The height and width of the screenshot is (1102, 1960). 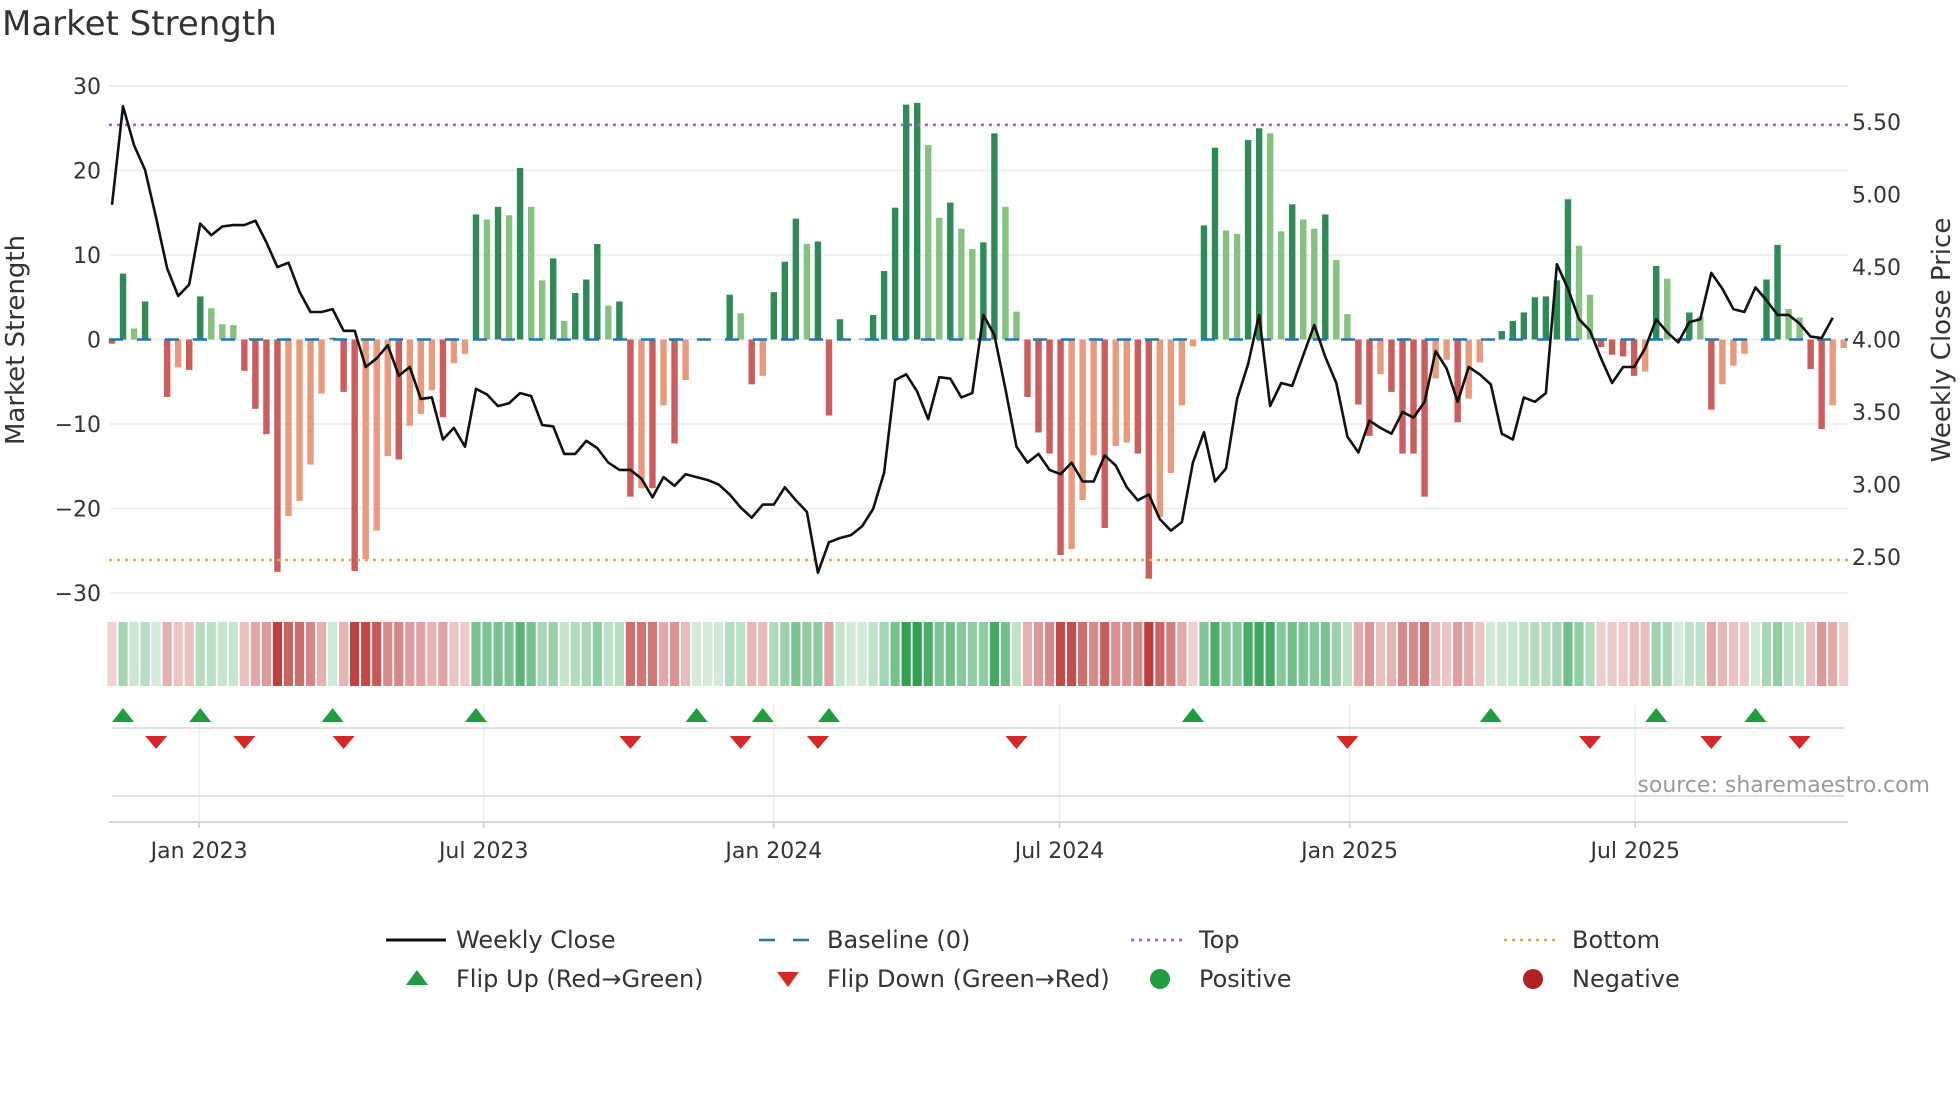 What do you see at coordinates (864, 940) in the screenshot?
I see `legend-item-baseline: Baseline (0)` at bounding box center [864, 940].